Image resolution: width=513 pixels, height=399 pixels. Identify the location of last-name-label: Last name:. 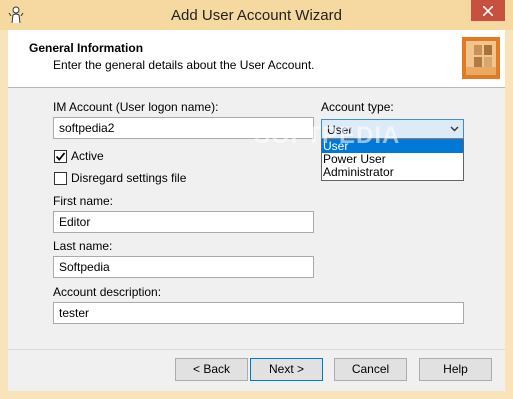
(83, 246).